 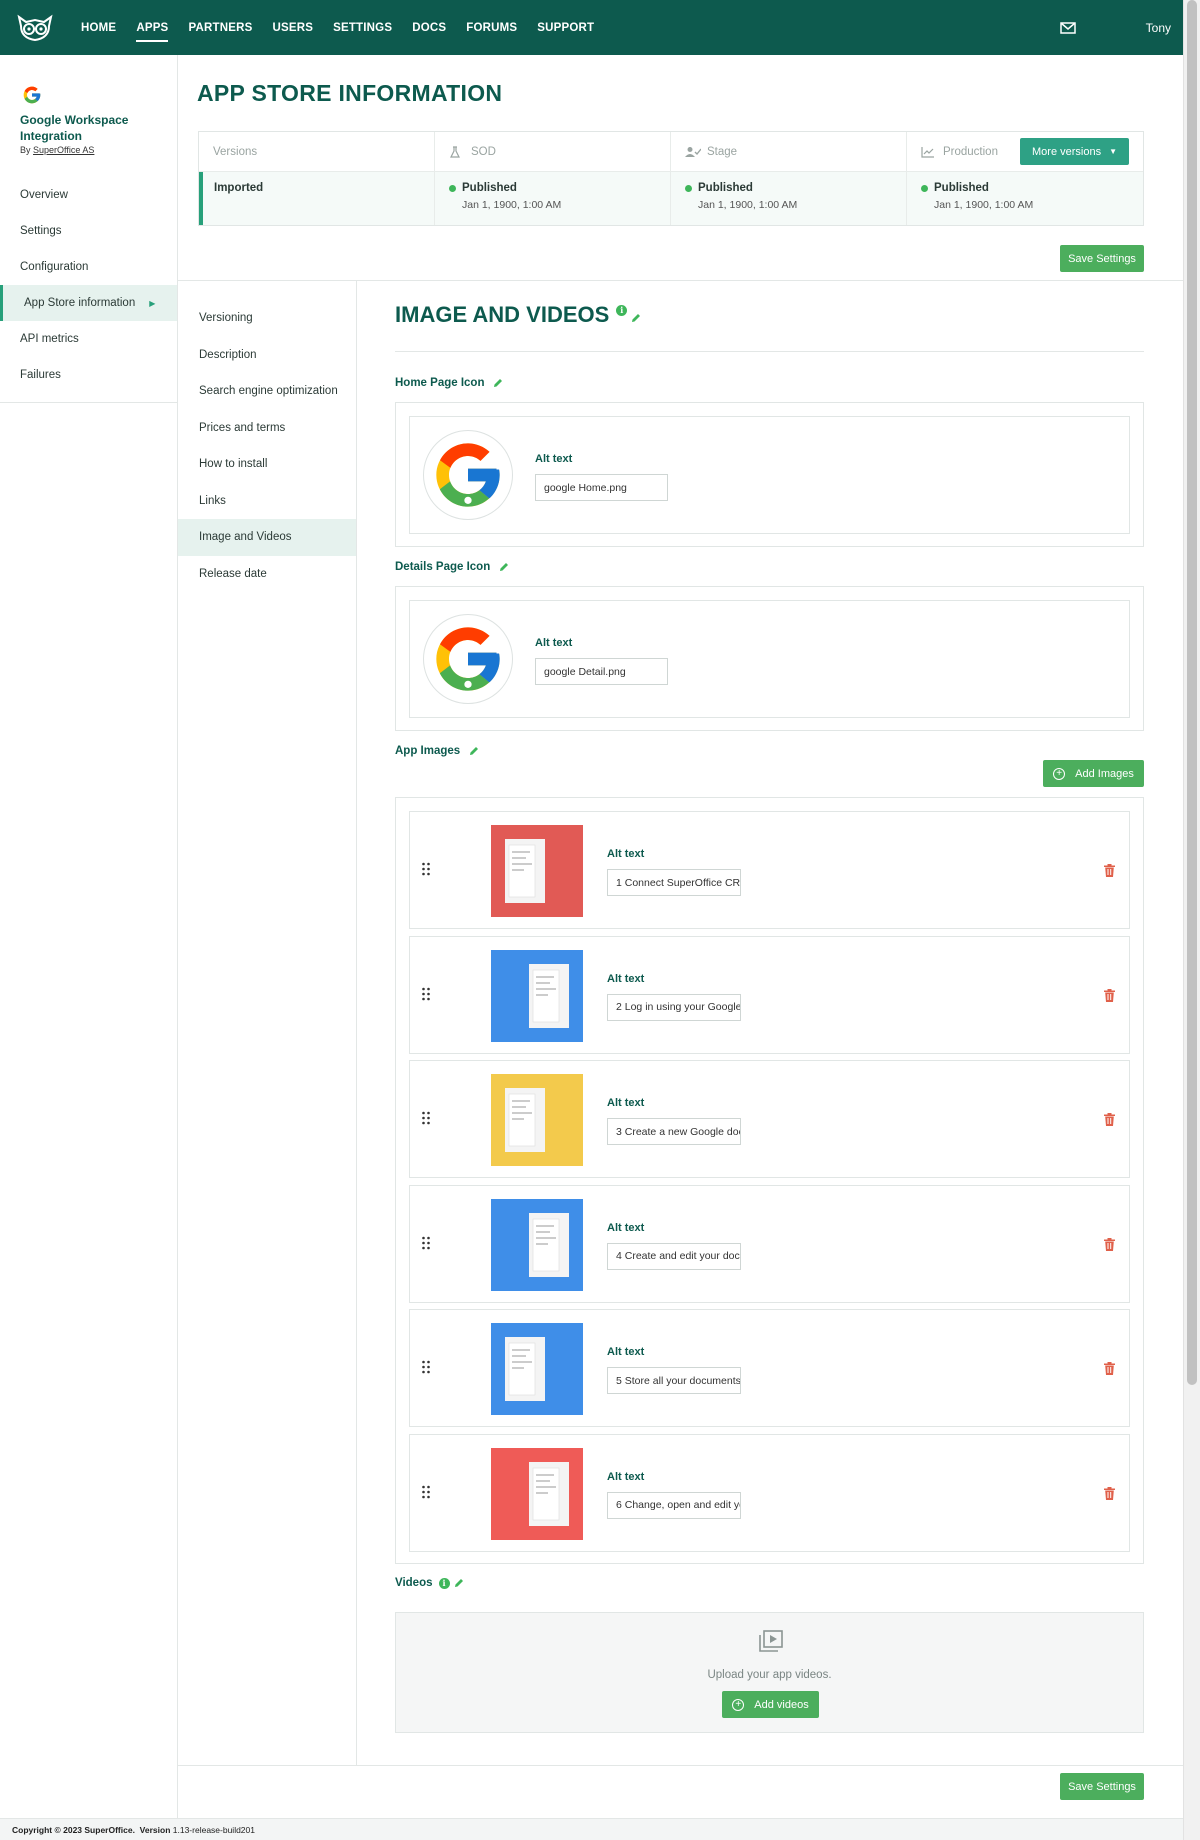 What do you see at coordinates (1192, 692) in the screenshot?
I see `scrollbar-thumb` at bounding box center [1192, 692].